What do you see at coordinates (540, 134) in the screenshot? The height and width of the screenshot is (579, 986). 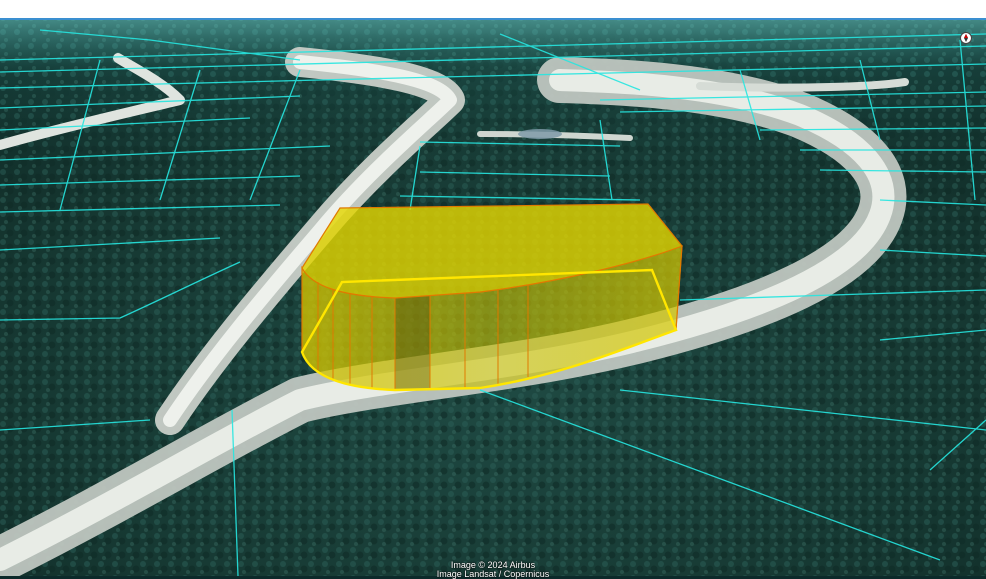 I see `pond` at bounding box center [540, 134].